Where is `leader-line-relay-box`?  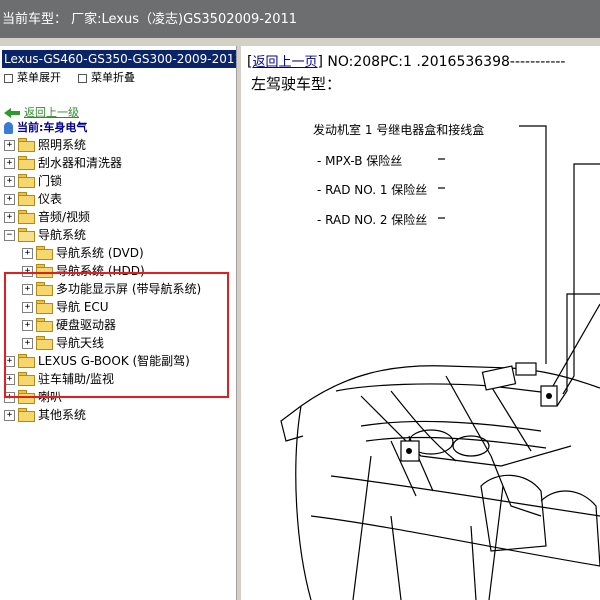 leader-line-relay-box is located at coordinates (533, 244).